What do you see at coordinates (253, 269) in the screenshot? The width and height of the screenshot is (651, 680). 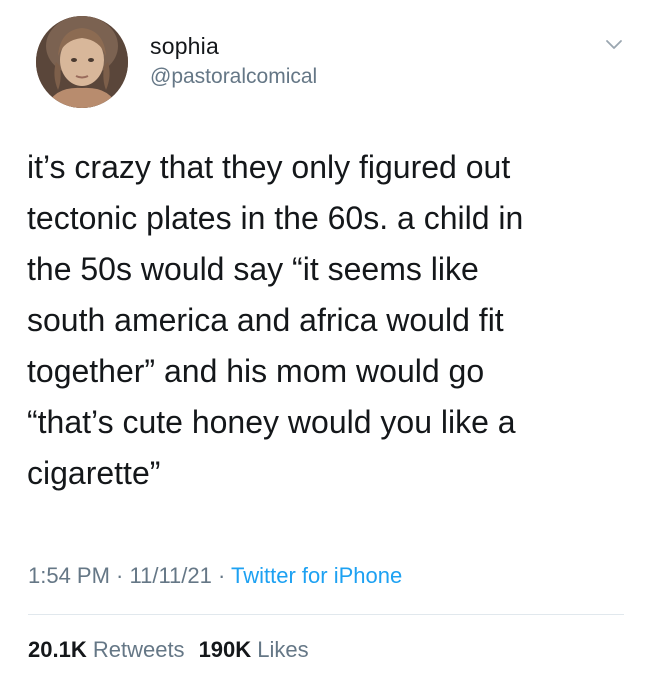 I see `tweet-text-line: the 50s would say “it seems like` at bounding box center [253, 269].